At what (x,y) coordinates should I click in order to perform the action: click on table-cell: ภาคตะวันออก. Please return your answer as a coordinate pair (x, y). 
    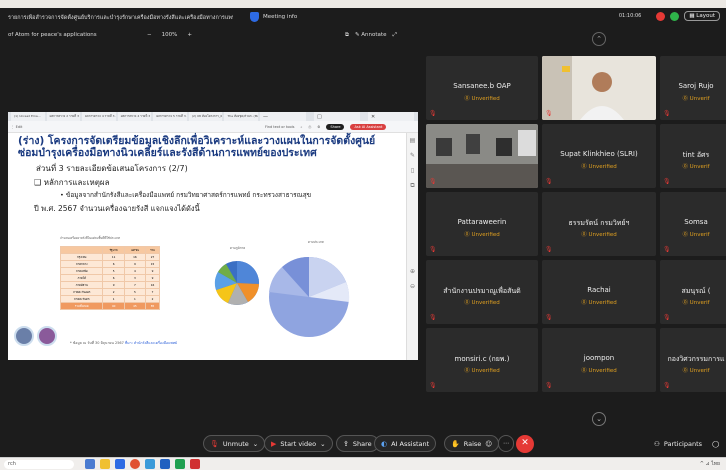
    Looking at the image, I should click on (81, 292).